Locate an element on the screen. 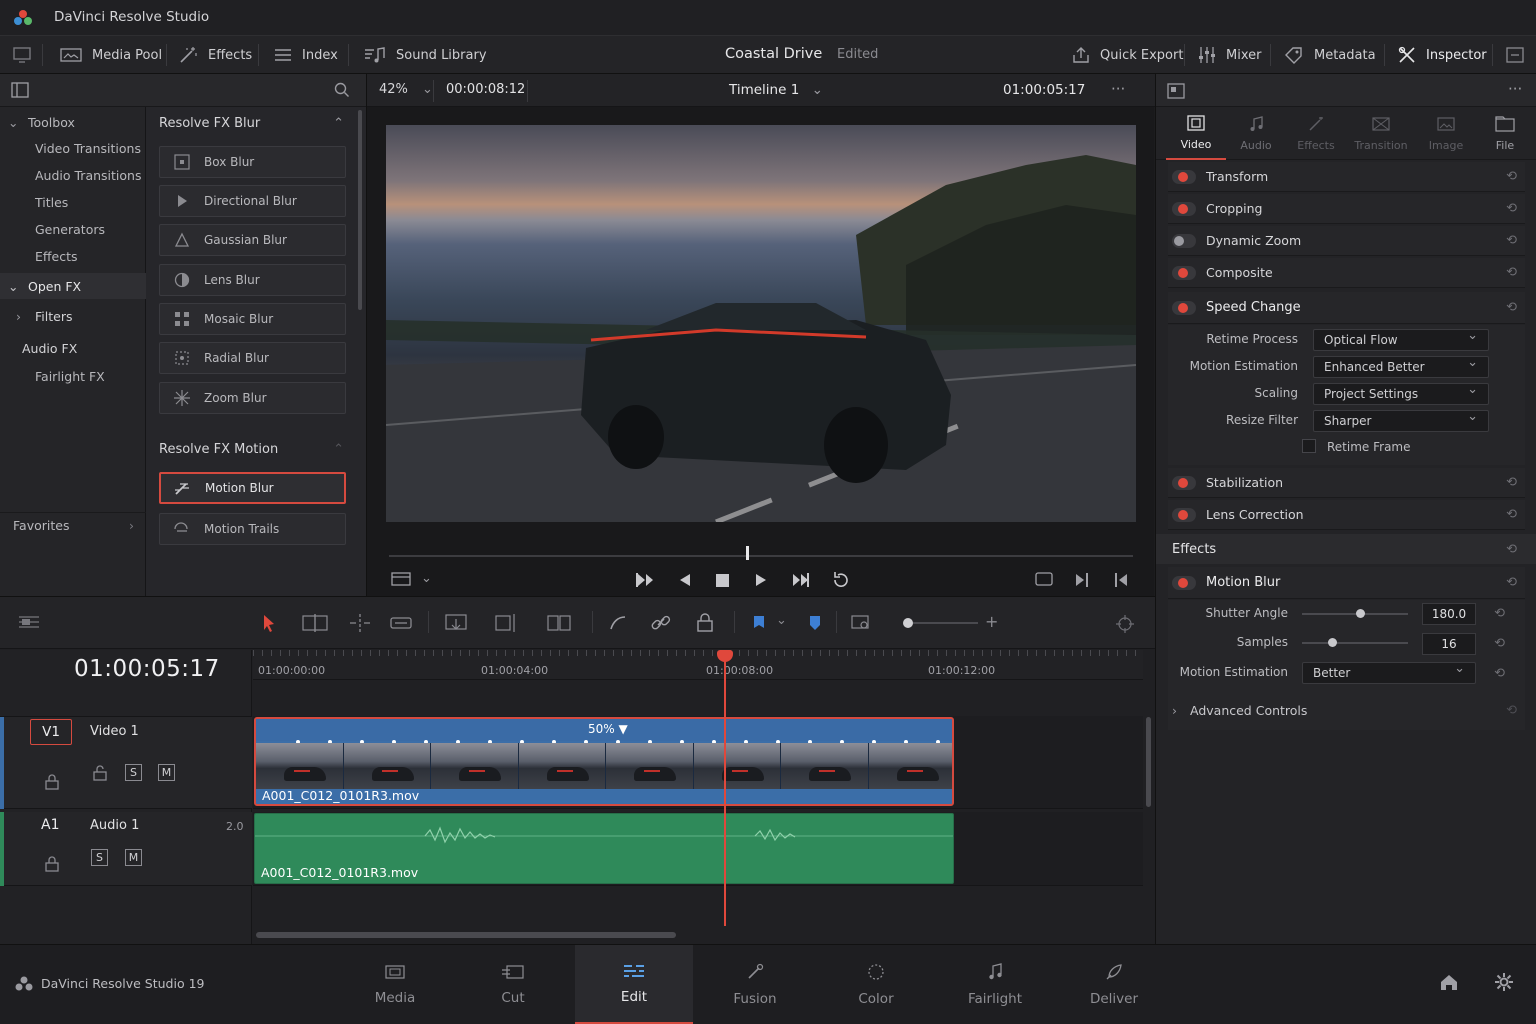 Image resolution: width=1536 pixels, height=1024 pixels. fx-group-header: Resolve FX Blur ⌃ is located at coordinates (251, 123).